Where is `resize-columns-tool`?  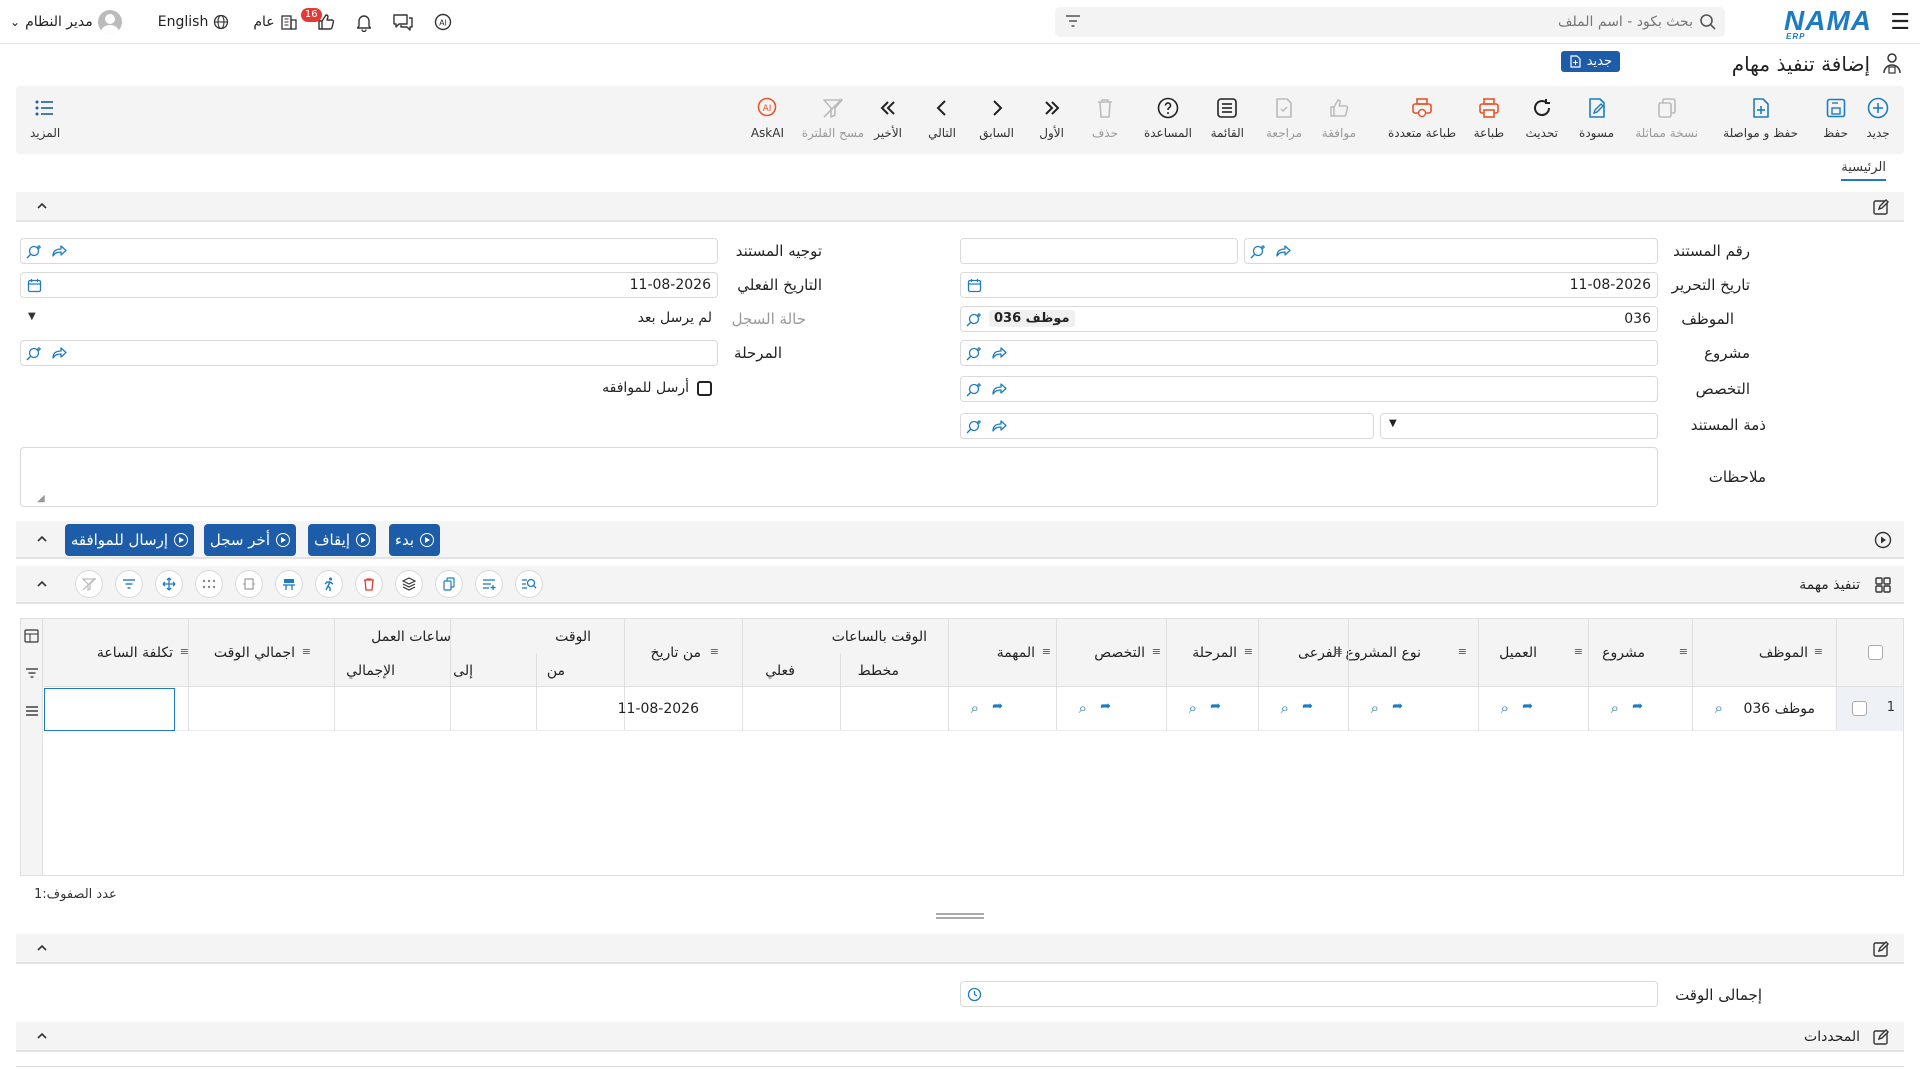
resize-columns-tool is located at coordinates (249, 584).